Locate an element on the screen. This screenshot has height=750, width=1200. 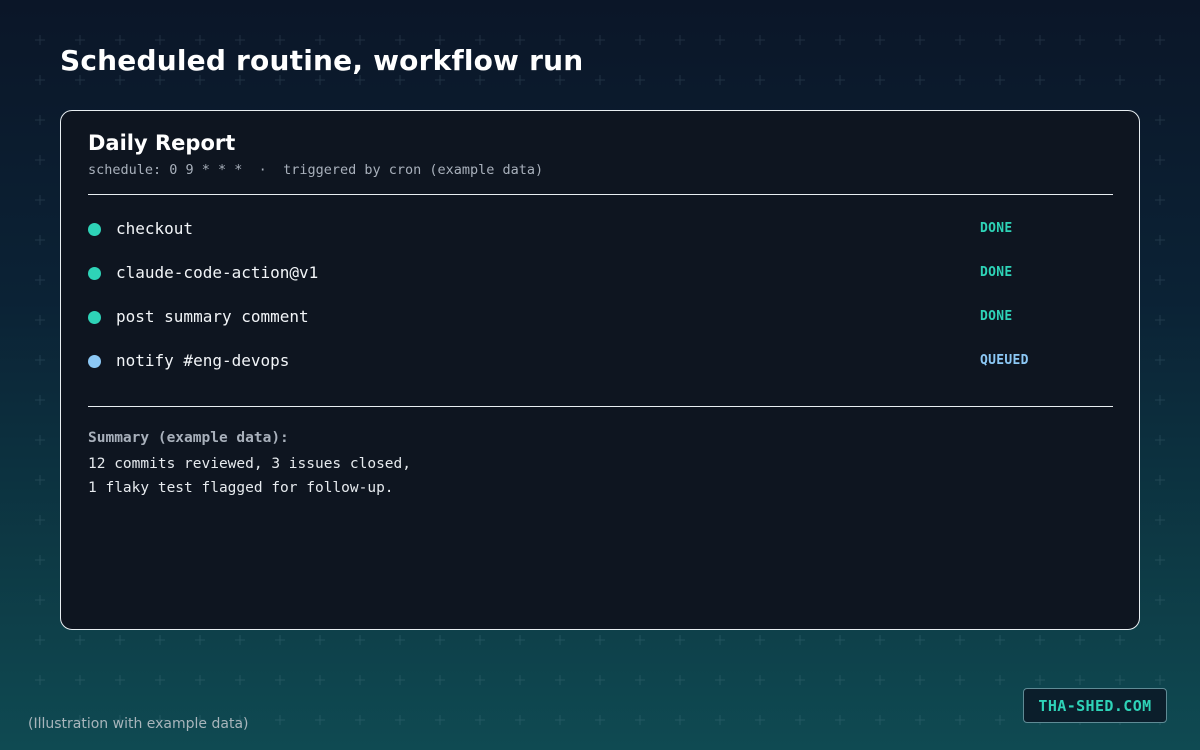
illustration-footnote: (Illustration with example data) is located at coordinates (138, 724).